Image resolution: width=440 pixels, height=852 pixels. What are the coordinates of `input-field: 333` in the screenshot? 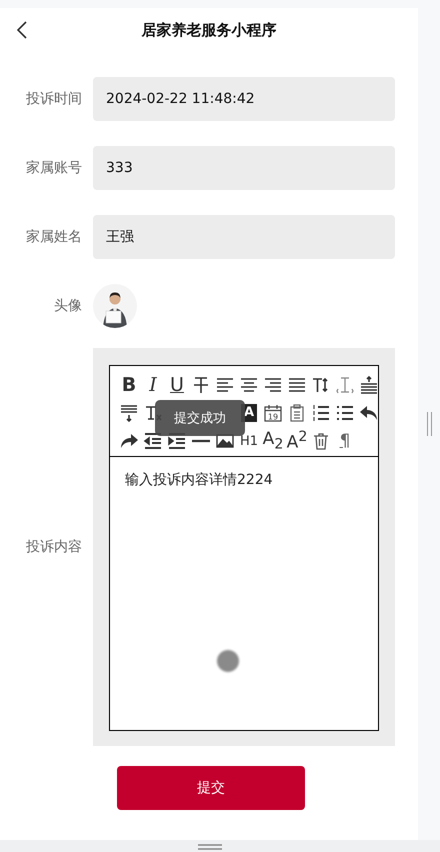 It's located at (244, 168).